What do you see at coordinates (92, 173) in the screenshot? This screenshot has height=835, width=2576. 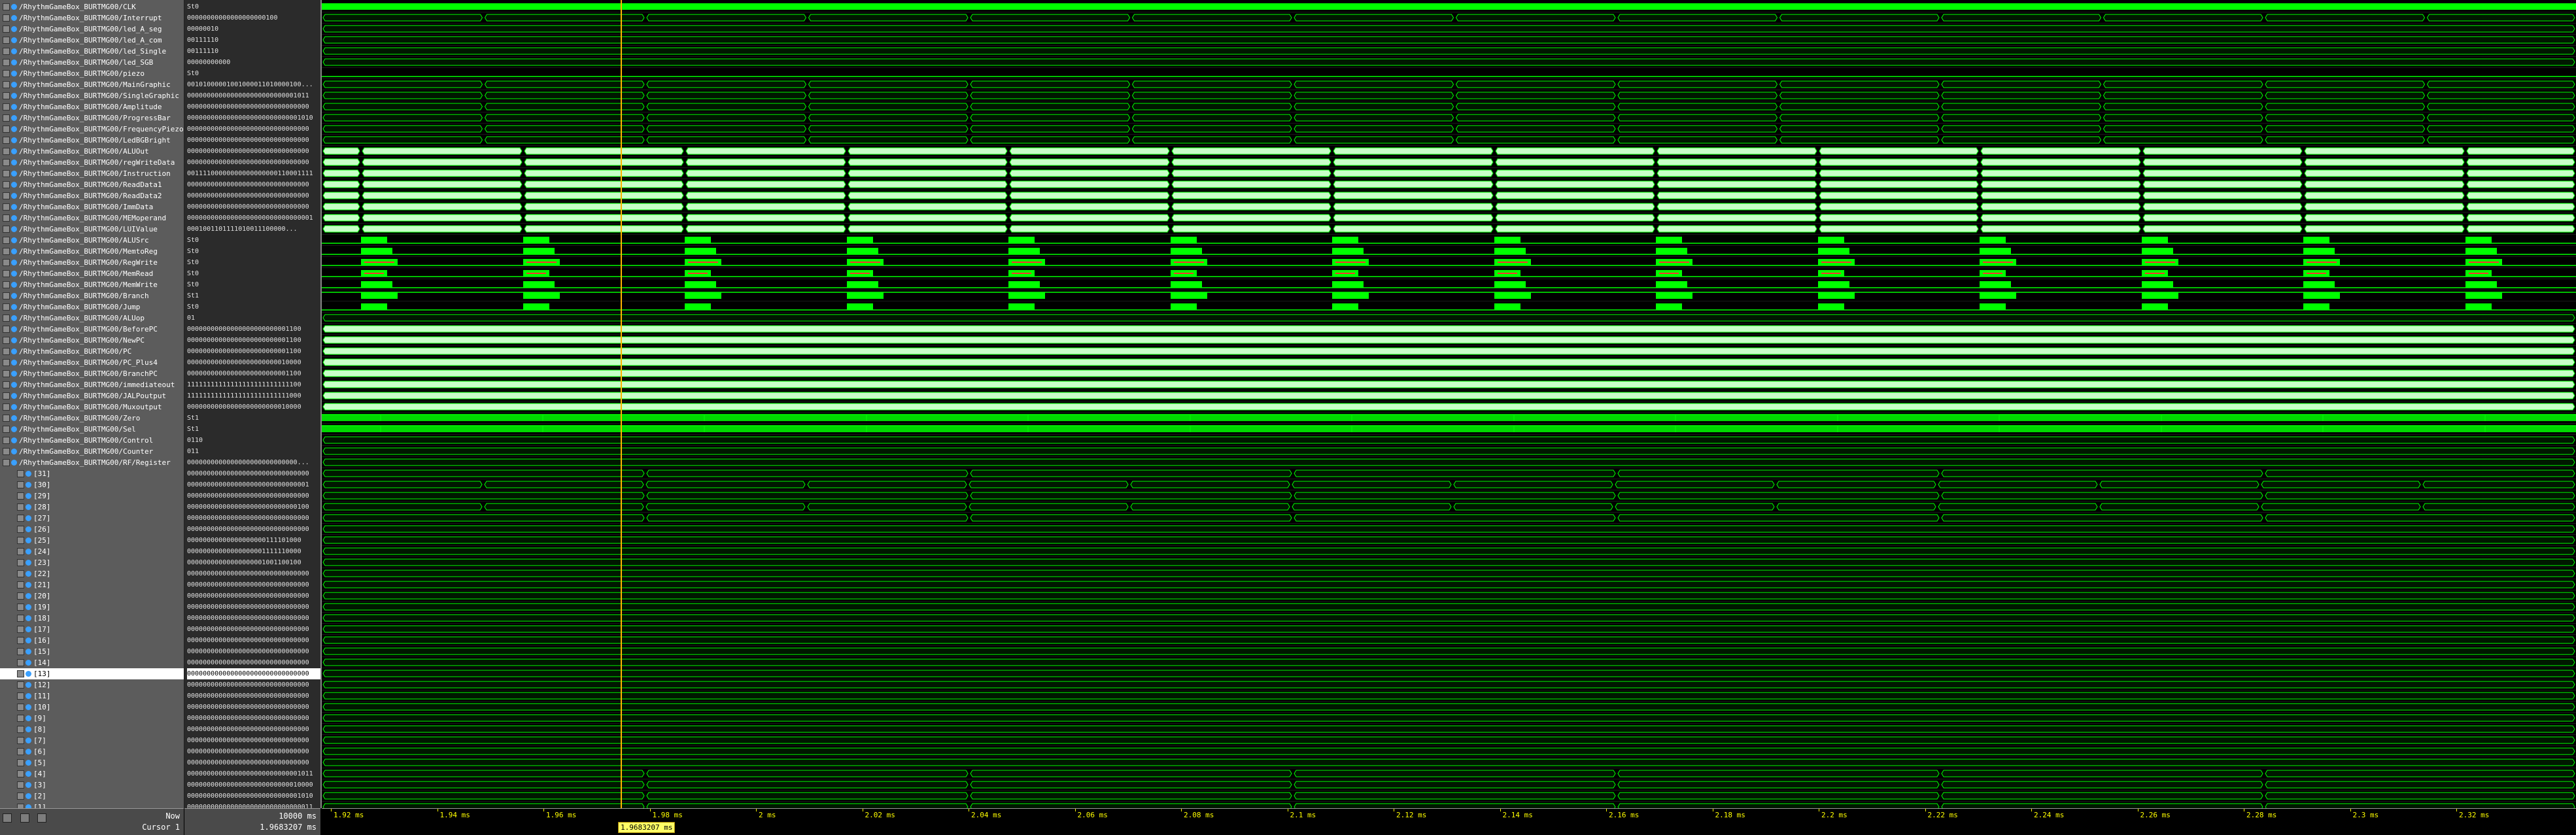 I see `signal-row-name: /RhythmGameBox_BURTMG00/Instruction` at bounding box center [92, 173].